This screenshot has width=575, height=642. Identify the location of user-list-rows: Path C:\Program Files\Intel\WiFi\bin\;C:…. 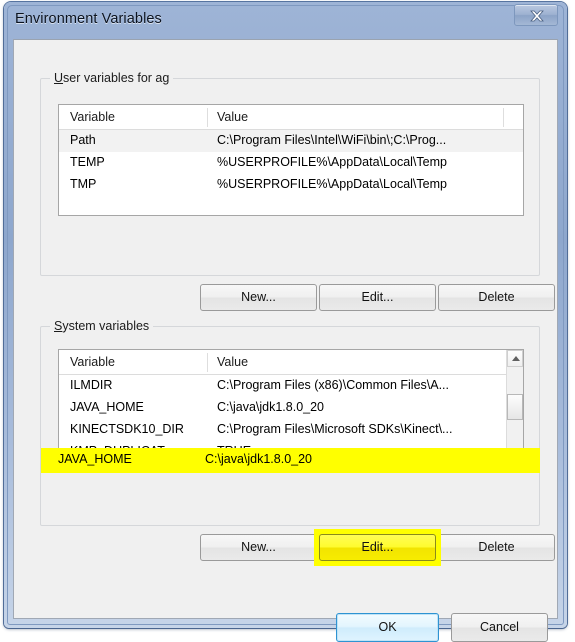
(291, 163).